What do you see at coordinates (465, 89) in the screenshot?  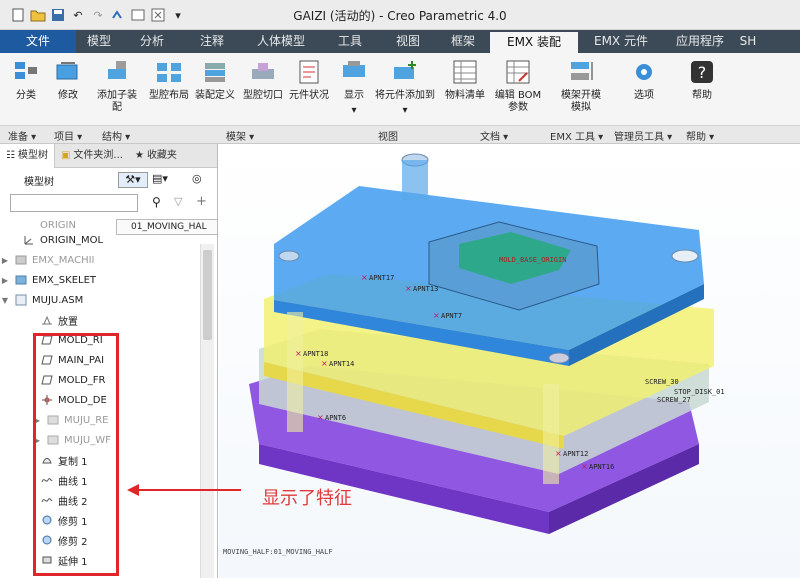 I see `bom-button: 物料清单` at bounding box center [465, 89].